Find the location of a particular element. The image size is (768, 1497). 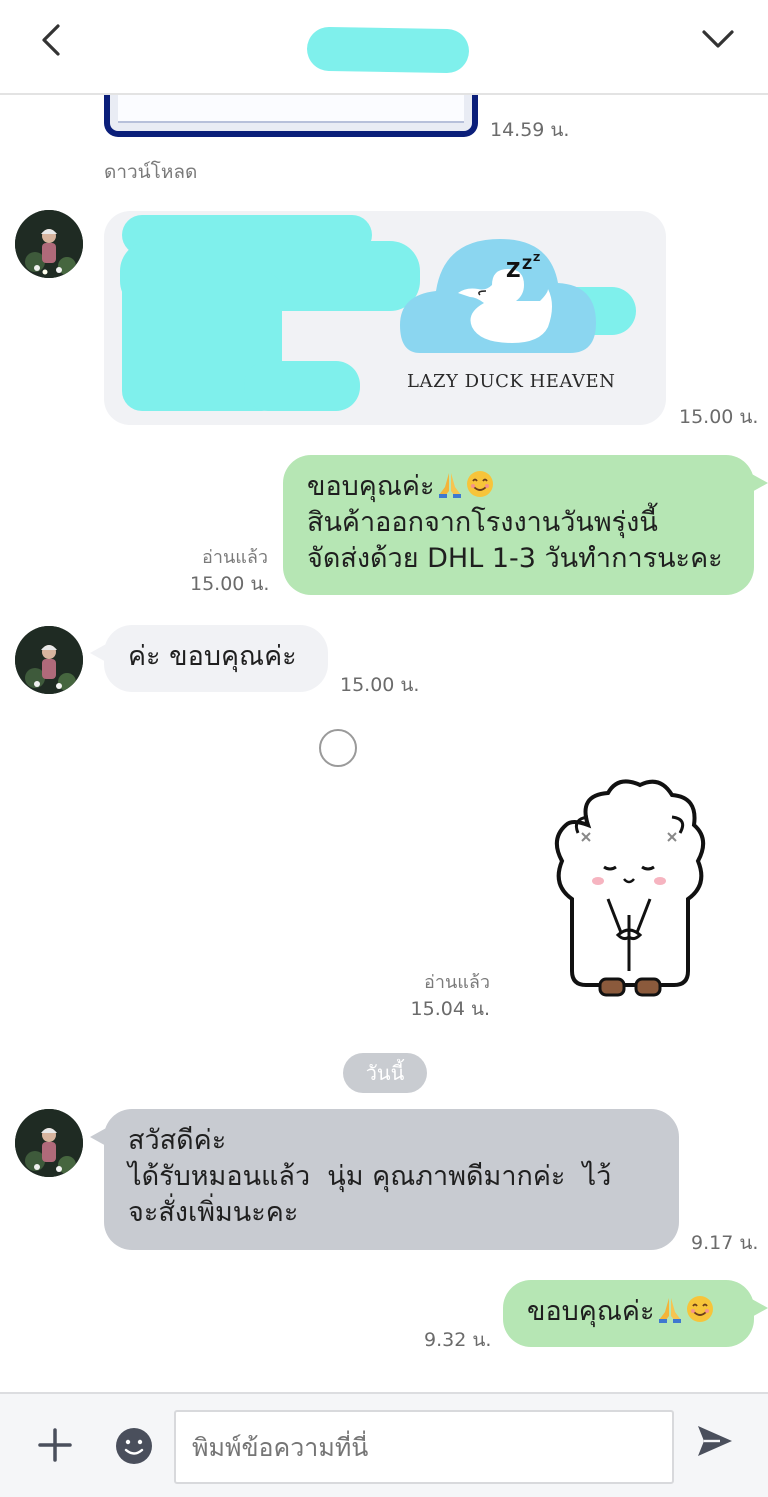

chevron-left-icon is located at coordinates (51, 40).